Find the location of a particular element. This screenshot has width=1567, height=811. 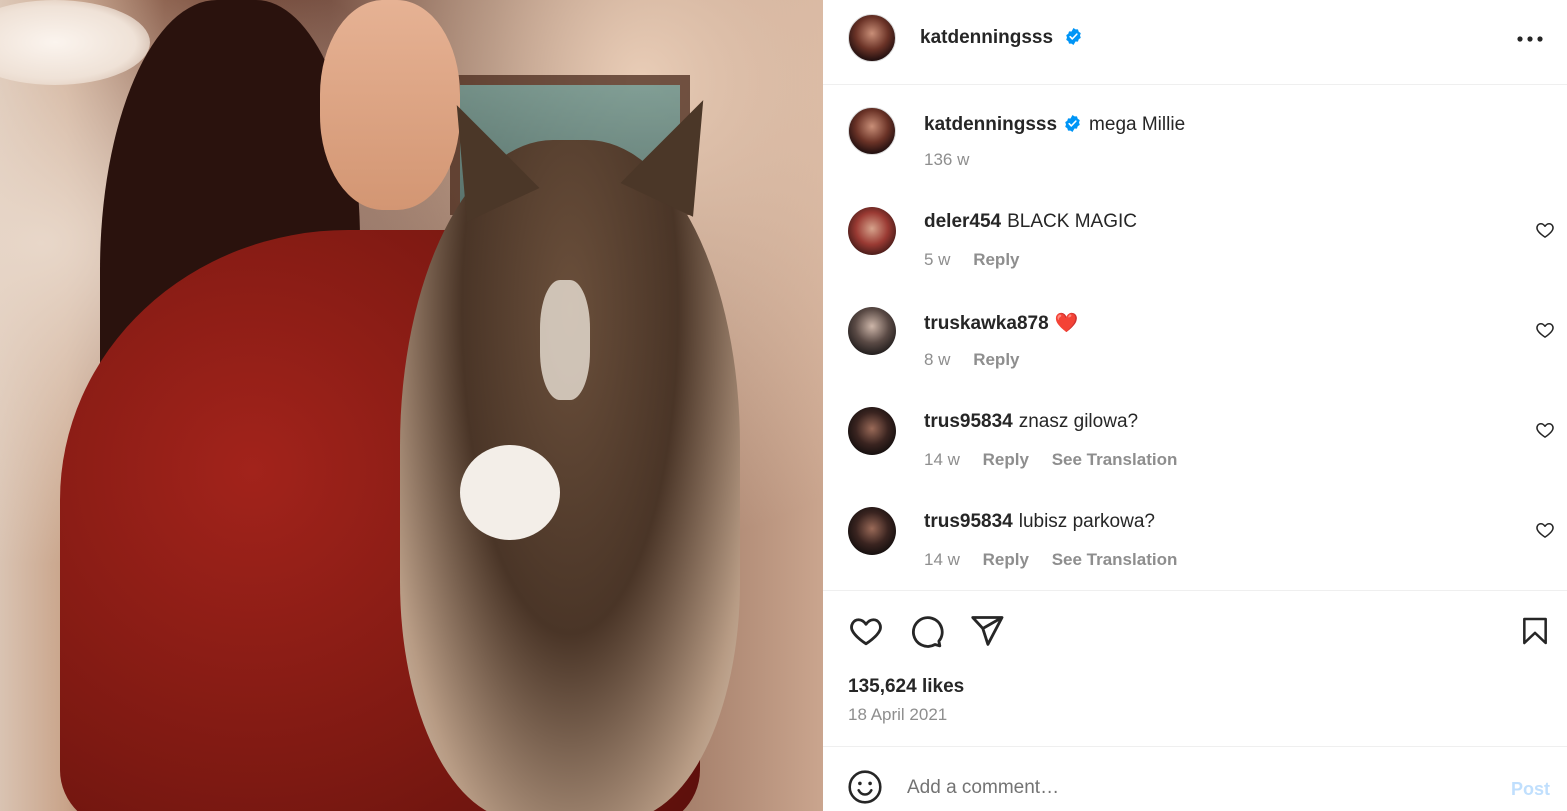

bookmark-icon is located at coordinates (1535, 631).